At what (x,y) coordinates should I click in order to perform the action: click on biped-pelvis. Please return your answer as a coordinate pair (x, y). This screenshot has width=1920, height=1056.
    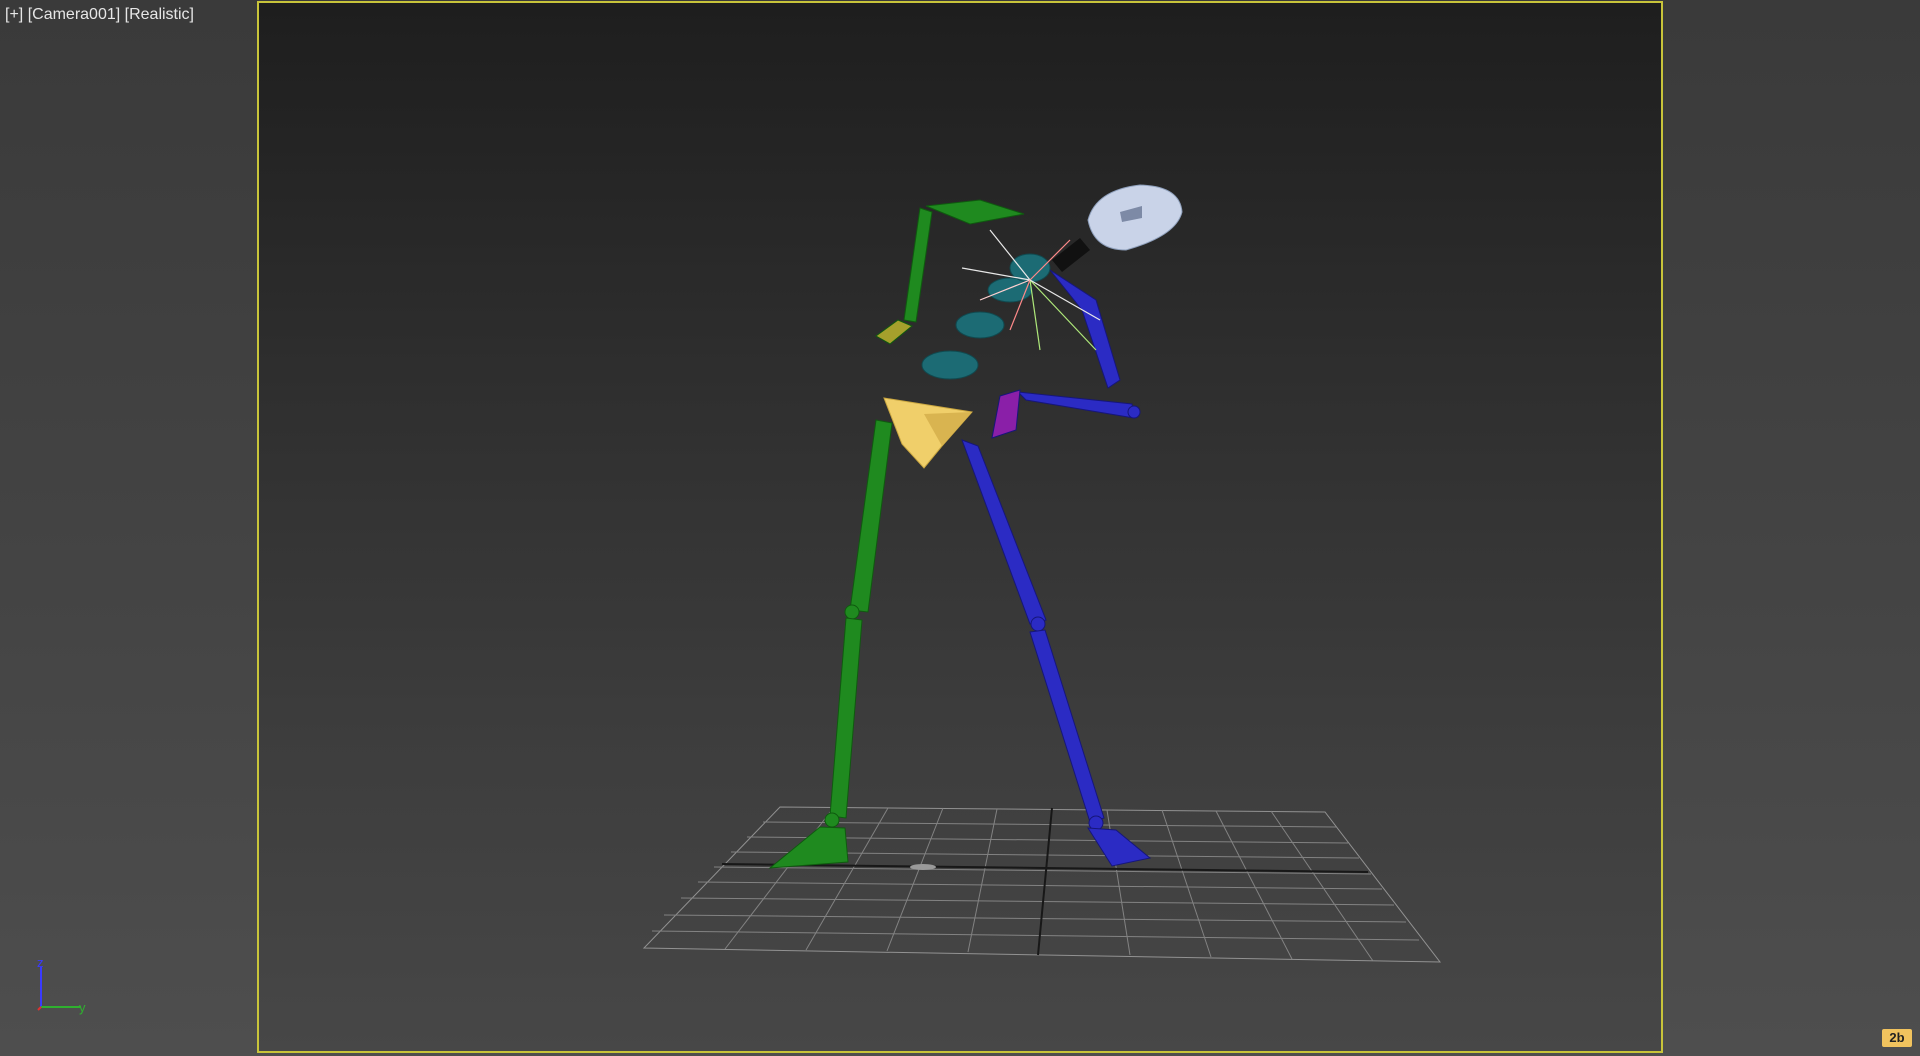
    Looking at the image, I should click on (928, 433).